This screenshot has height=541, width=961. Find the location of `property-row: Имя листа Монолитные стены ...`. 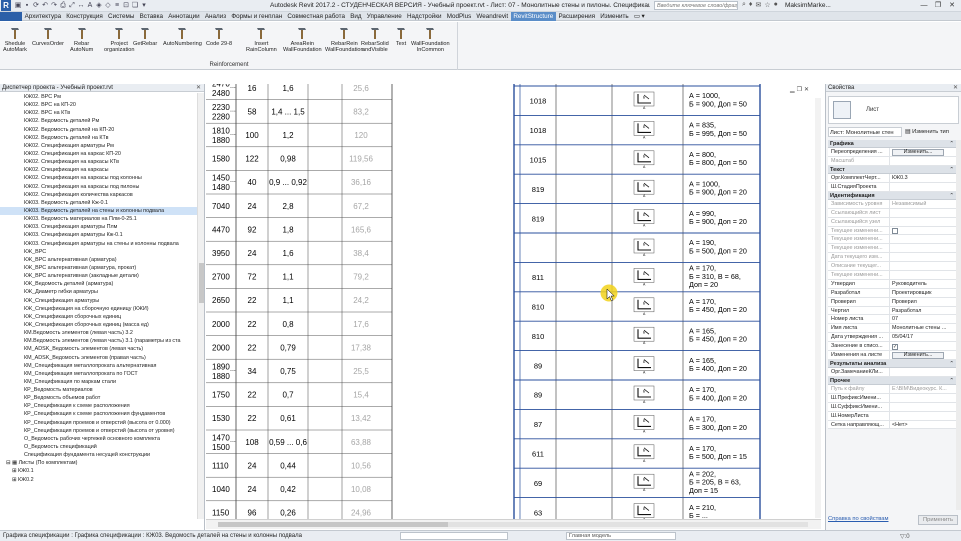

property-row: Имя листа Монолитные стены ... is located at coordinates (892, 329).